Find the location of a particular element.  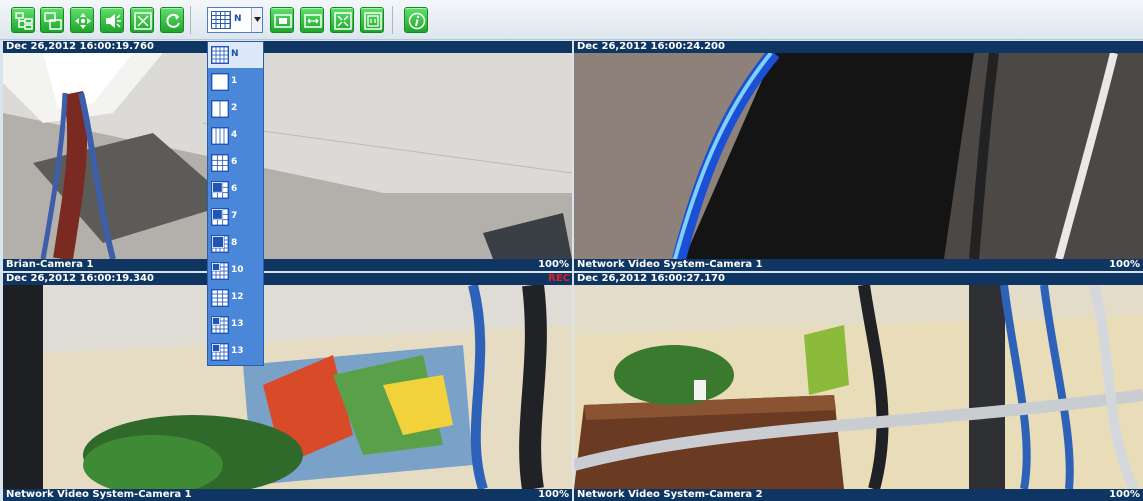

layout-select: N is located at coordinates (235, 20).